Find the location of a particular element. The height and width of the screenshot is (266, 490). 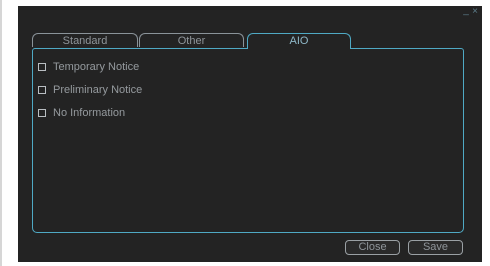

window-controls: _ × is located at coordinates (470, 12).